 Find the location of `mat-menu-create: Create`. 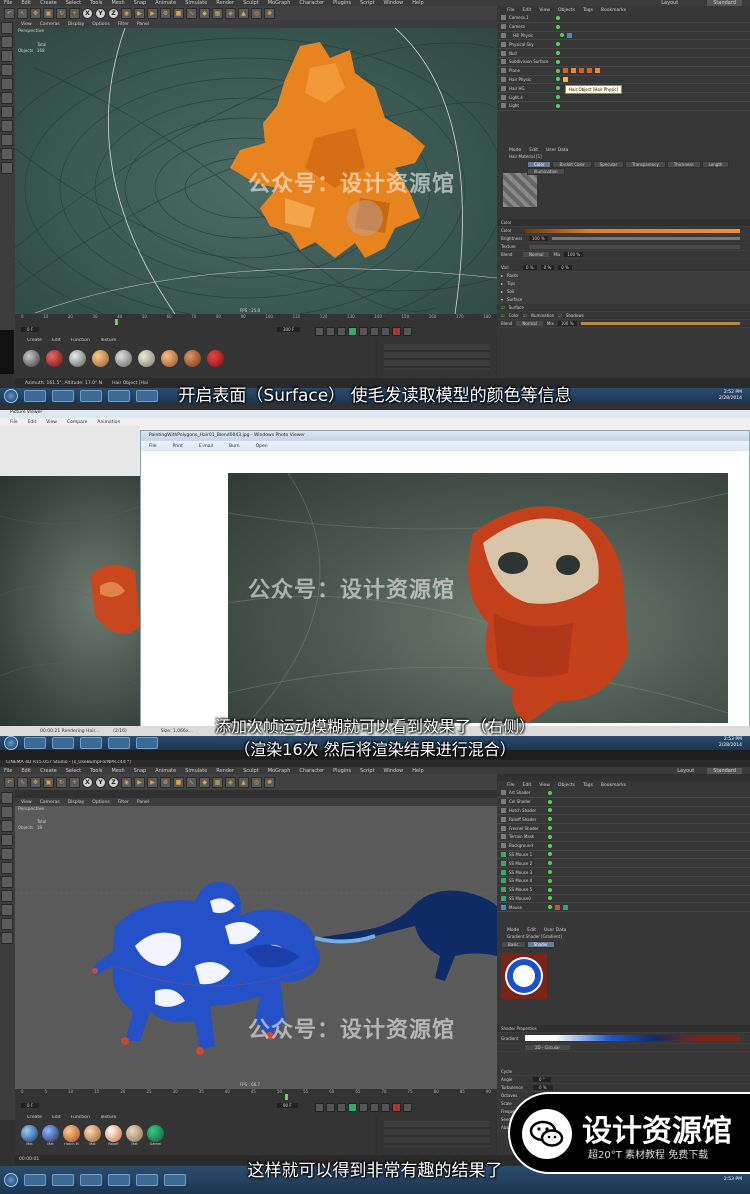

mat-menu-create: Create is located at coordinates (34, 1118).